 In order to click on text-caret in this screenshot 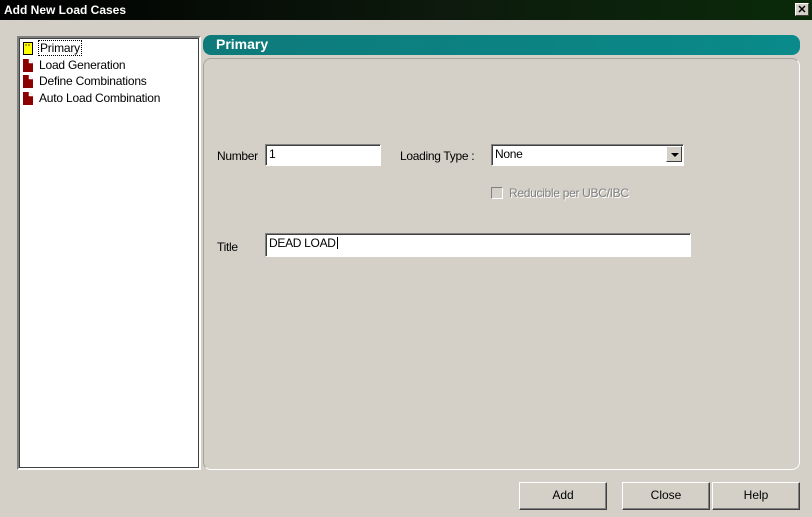, I will do `click(337, 243)`.